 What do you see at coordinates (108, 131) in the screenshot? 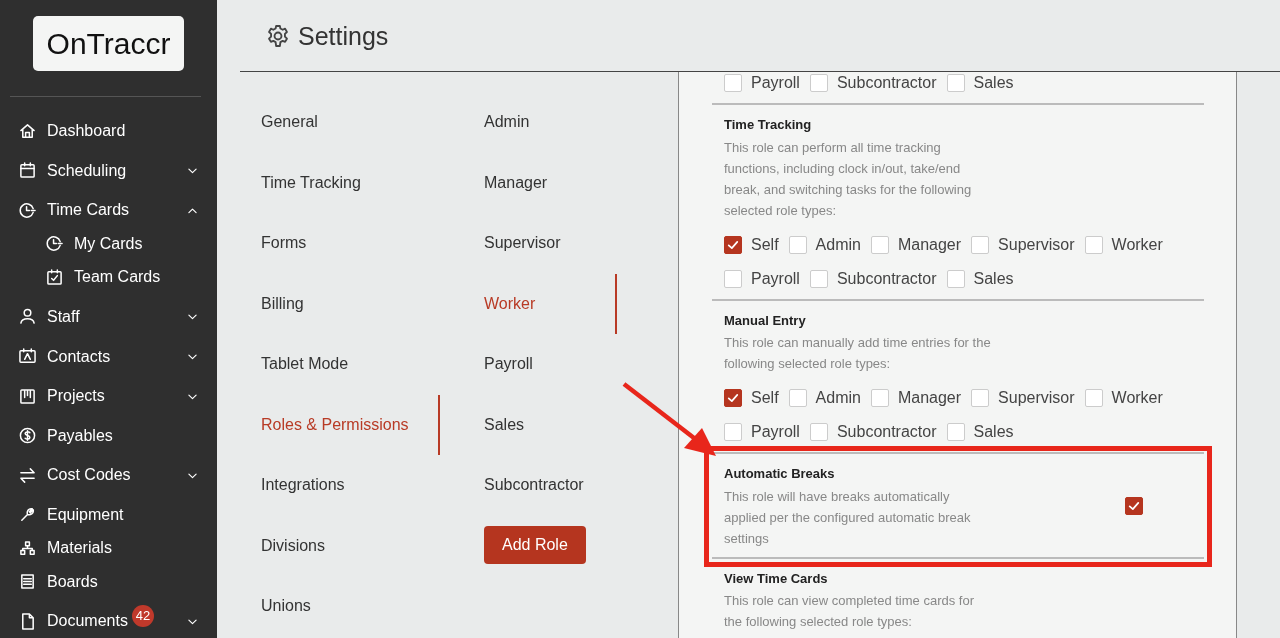
I see `sidebar-item: Dashboard` at bounding box center [108, 131].